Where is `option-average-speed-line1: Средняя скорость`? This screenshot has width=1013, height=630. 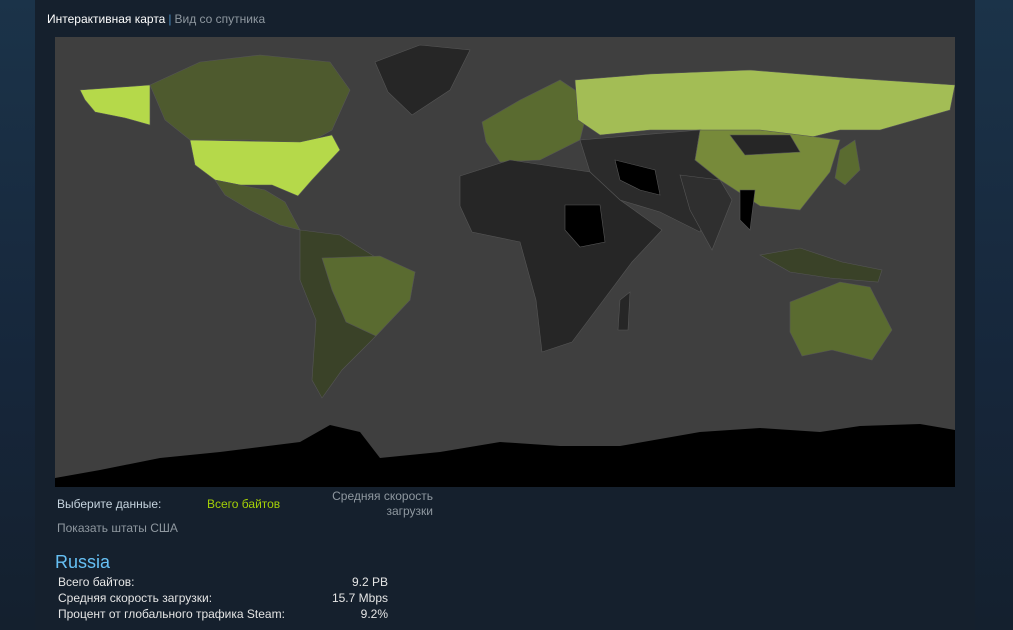 option-average-speed-line1: Средняя скорость is located at coordinates (382, 496).